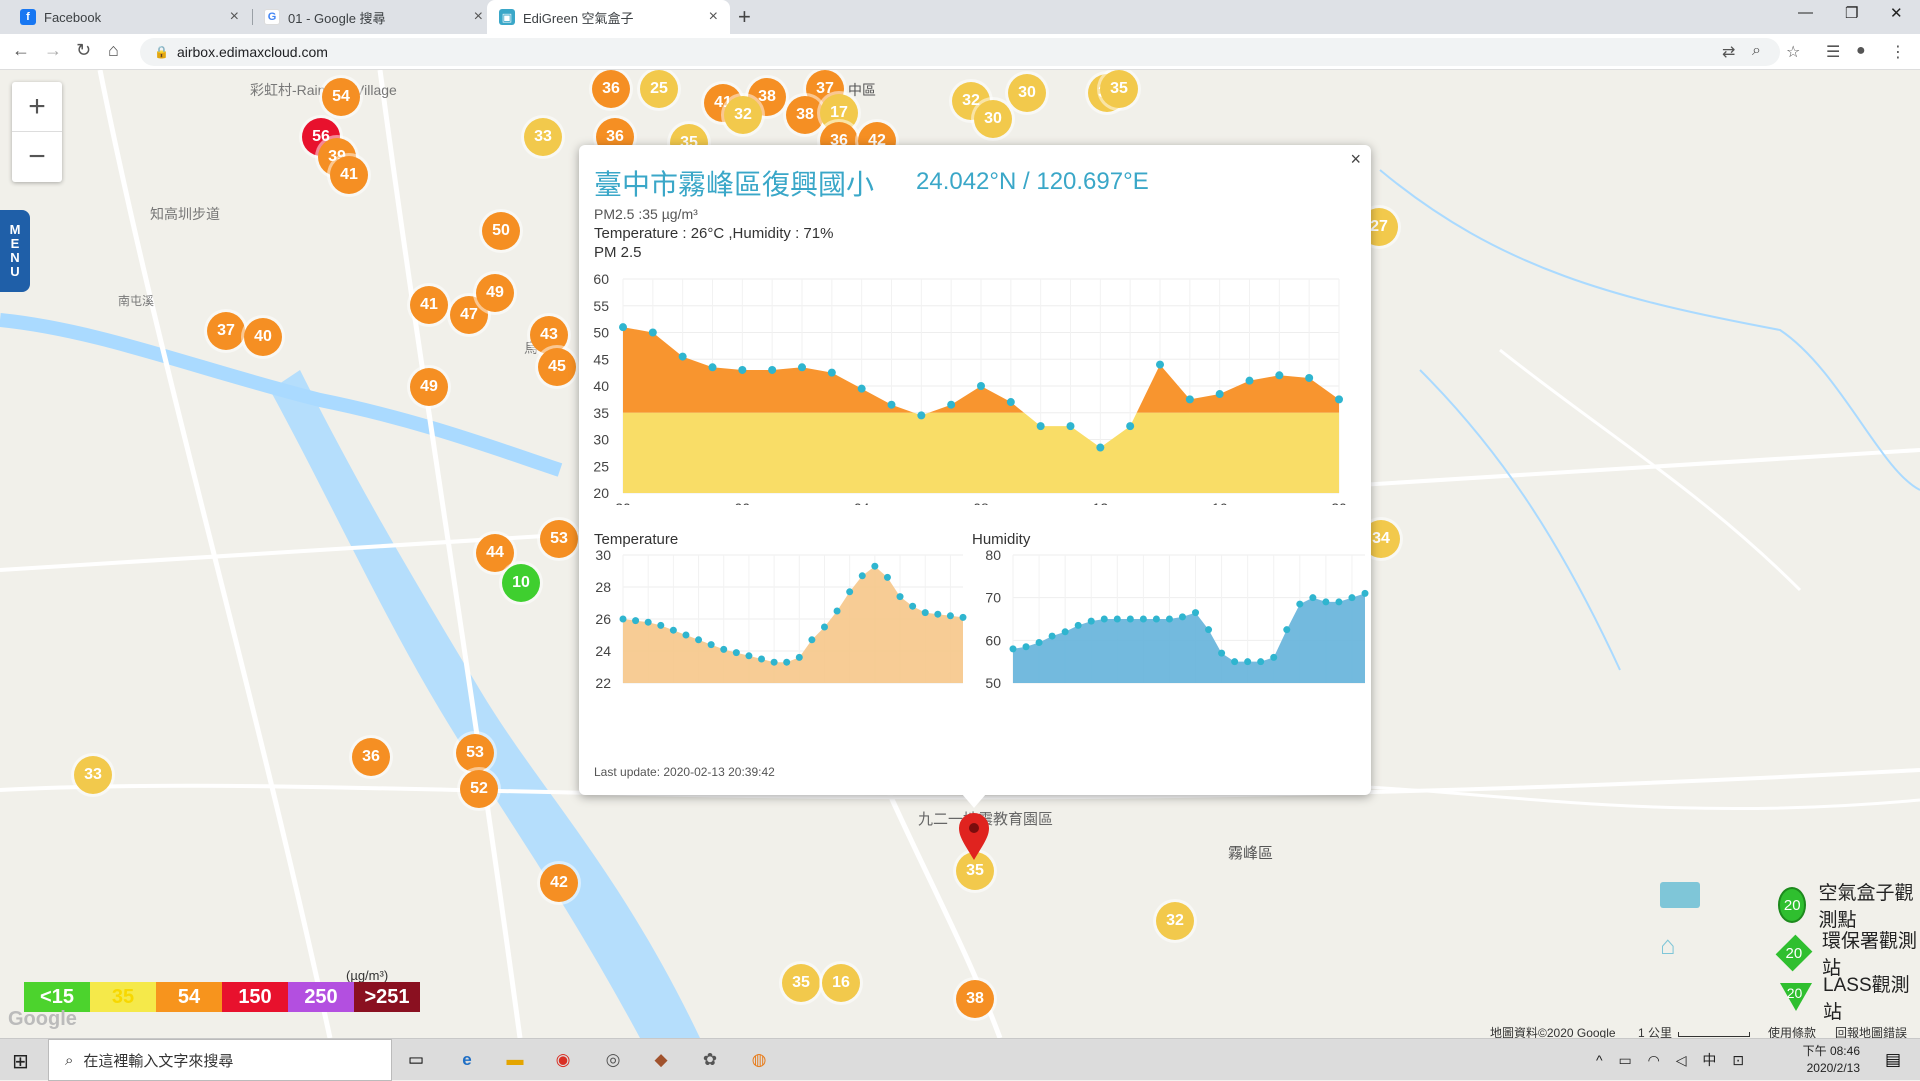 The image size is (1920, 1081). I want to click on tab-facebook: f Facebook ×, so click(129, 17).